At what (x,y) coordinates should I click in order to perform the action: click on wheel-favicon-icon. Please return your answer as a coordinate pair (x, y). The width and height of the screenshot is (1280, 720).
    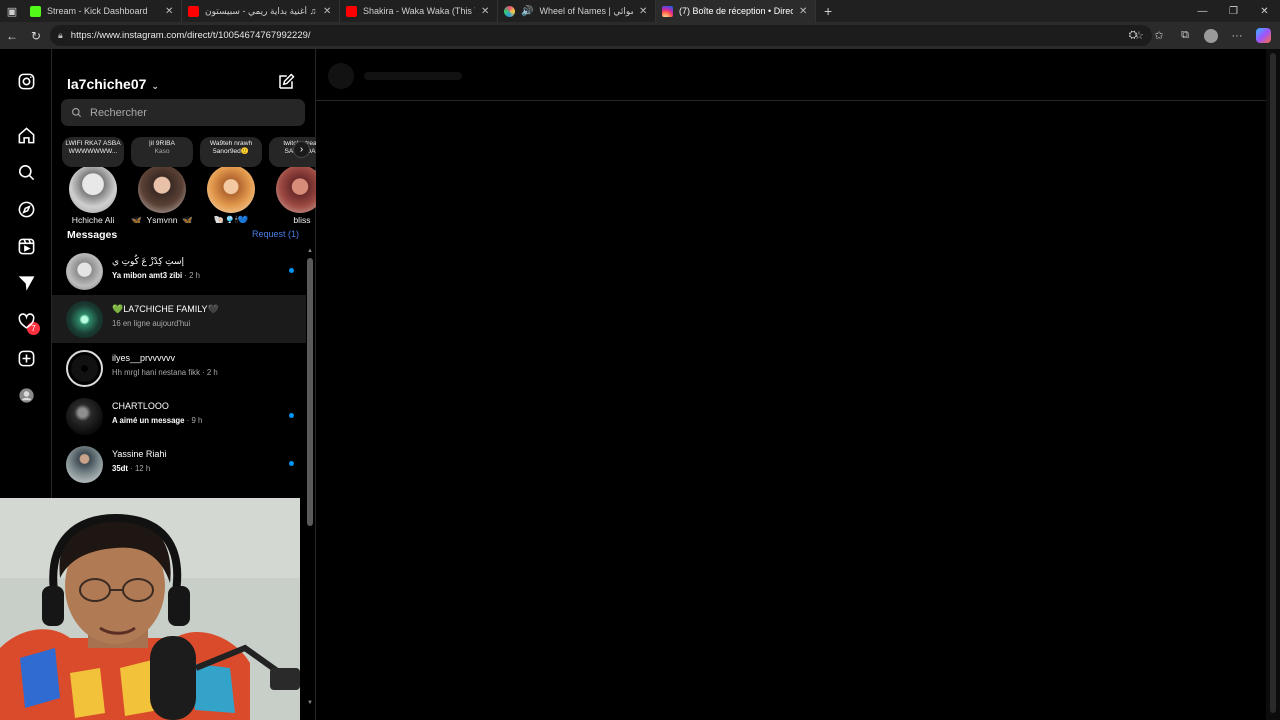
    Looking at the image, I should click on (509, 11).